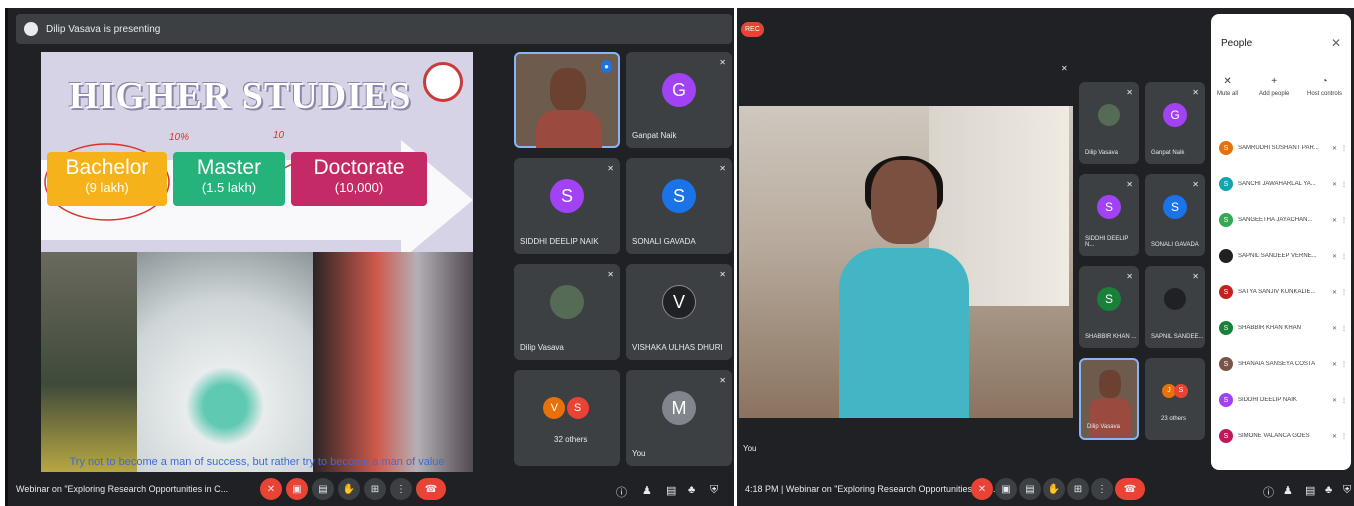 This screenshot has height=506, width=1354. I want to click on people-list-item: S SHABBIR KHAN KHAN ✕ ⋮, so click(1283, 328).